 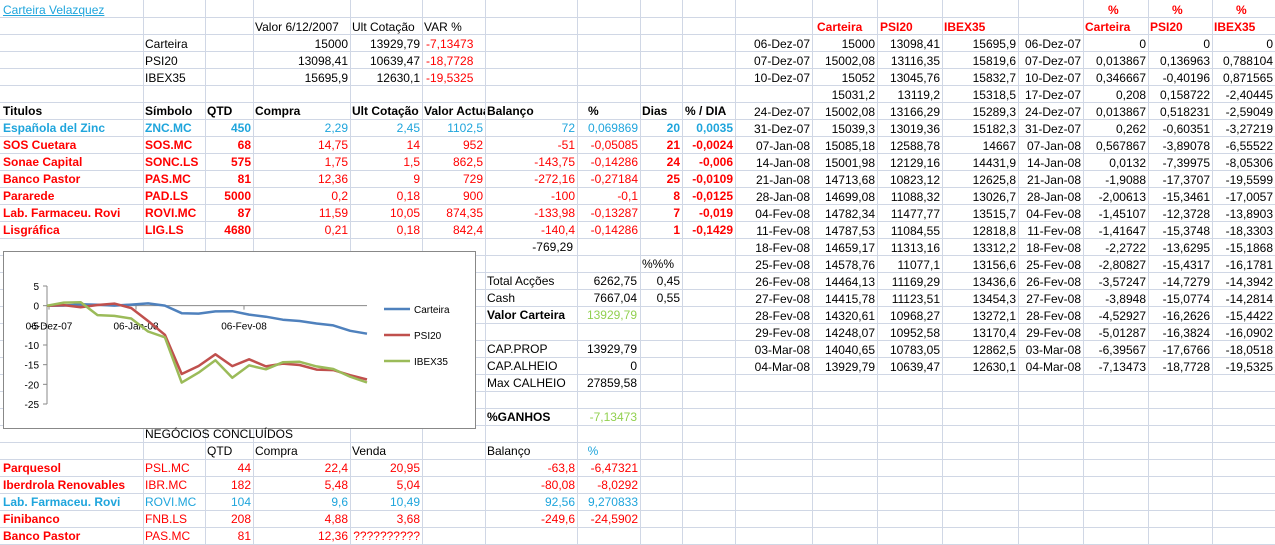 I want to click on history-date: 04-Fev-08, so click(x=773, y=214).